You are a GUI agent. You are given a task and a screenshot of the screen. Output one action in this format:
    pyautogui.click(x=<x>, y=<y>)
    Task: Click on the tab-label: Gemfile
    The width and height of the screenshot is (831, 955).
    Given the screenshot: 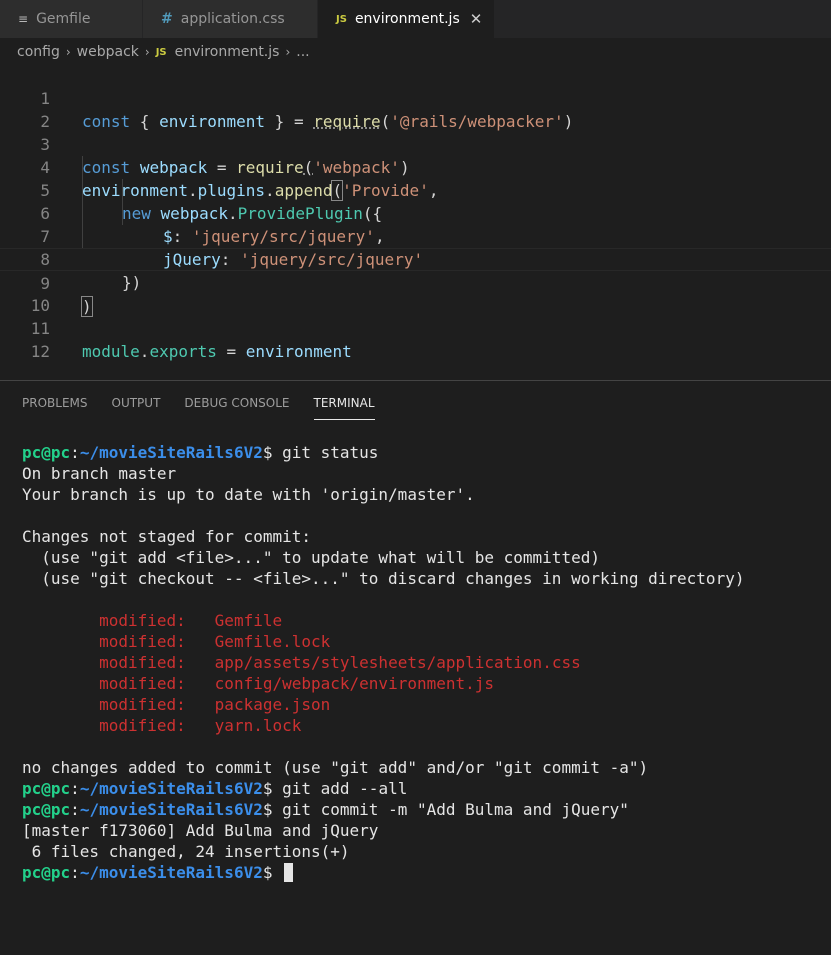 What is the action you would take?
    pyautogui.click(x=63, y=19)
    